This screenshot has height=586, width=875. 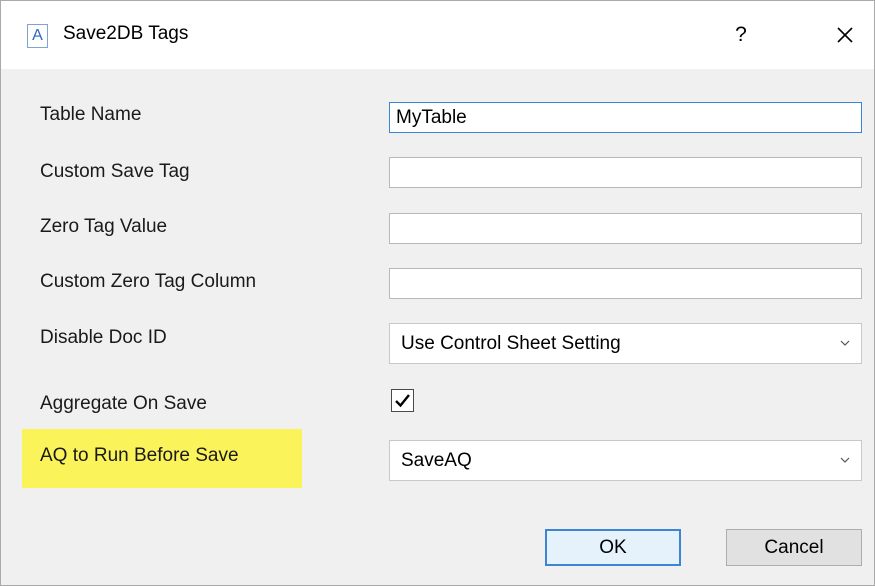 I want to click on table-name-label: Table Name, so click(x=91, y=114).